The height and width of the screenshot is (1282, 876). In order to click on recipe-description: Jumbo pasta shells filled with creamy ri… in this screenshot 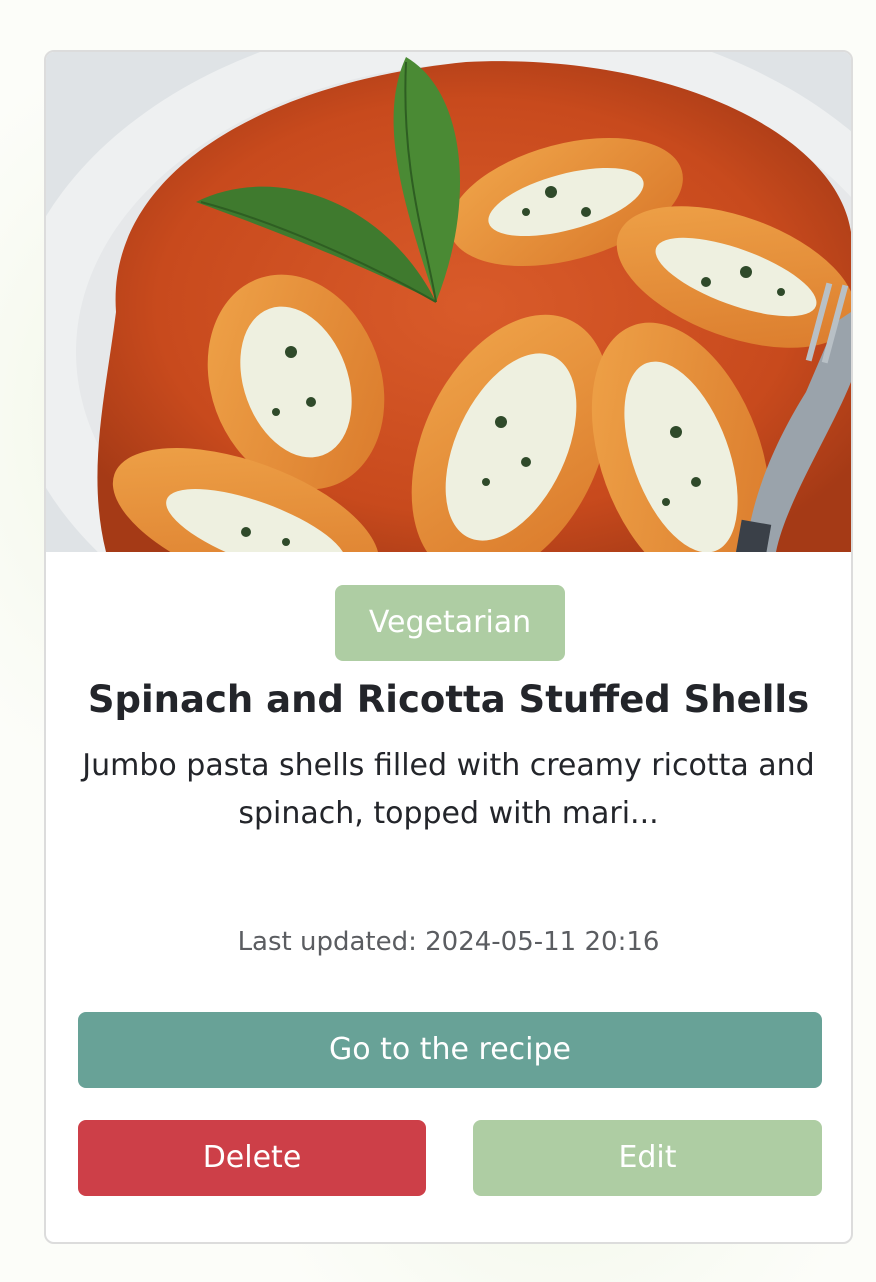, I will do `click(448, 789)`.